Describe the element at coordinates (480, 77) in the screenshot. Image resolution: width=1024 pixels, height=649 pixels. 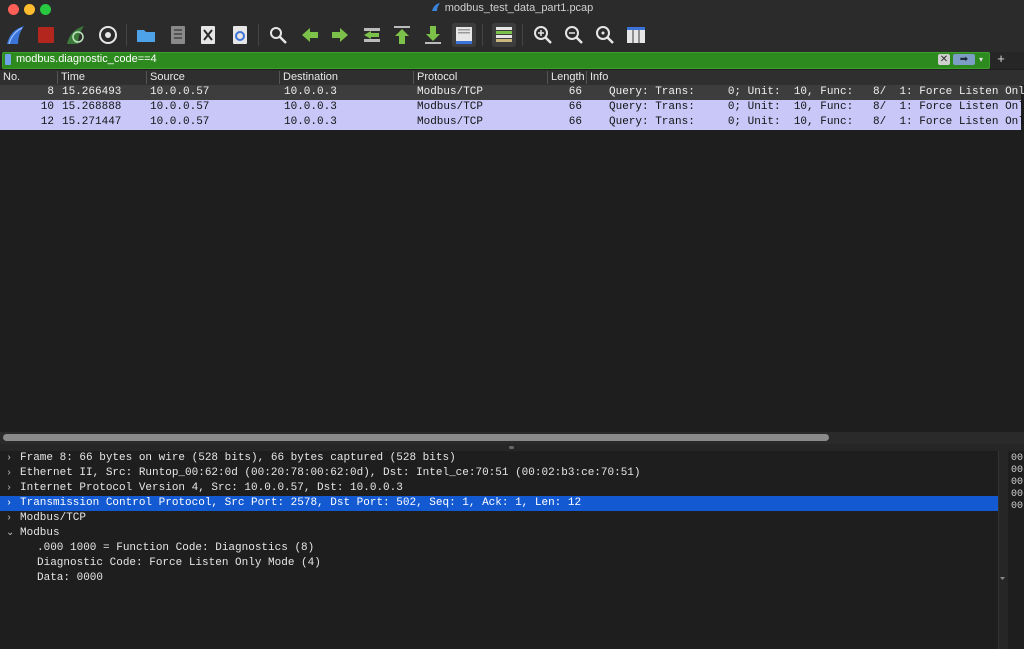
I see `column-header-protocol: Protocol` at that location.